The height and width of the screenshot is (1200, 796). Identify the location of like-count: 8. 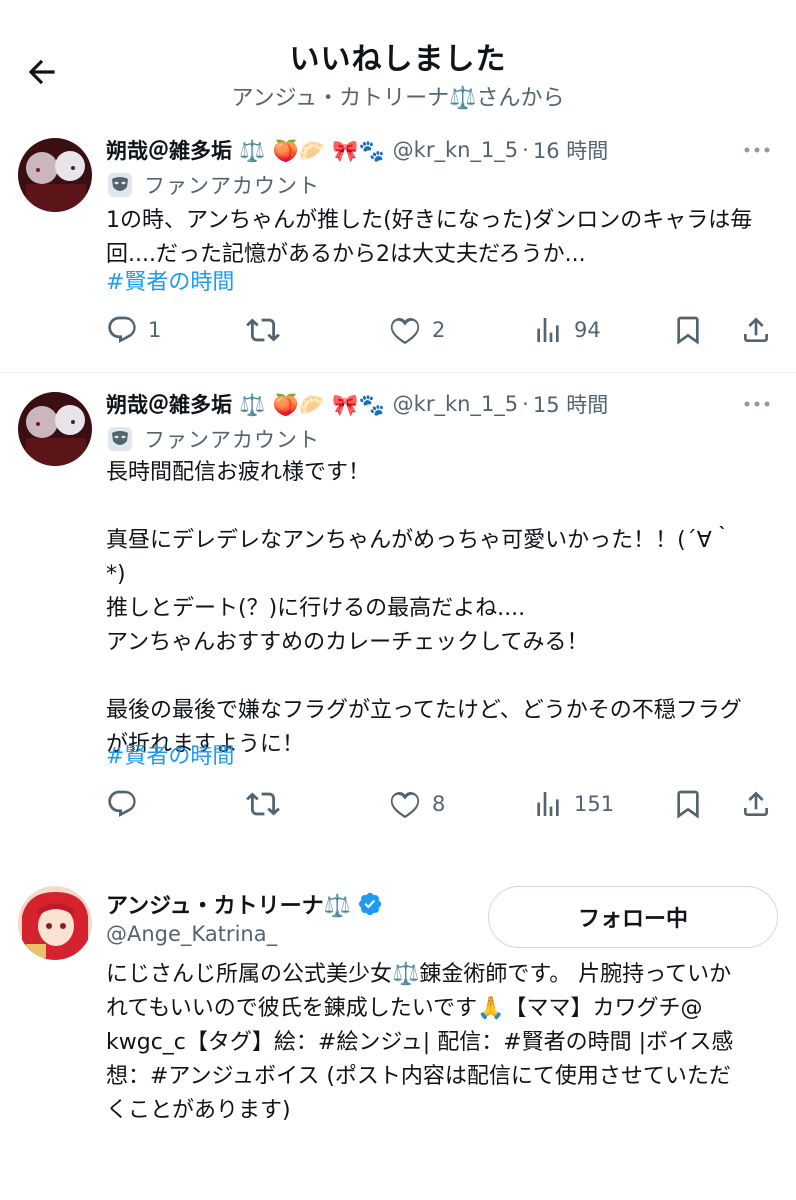
(439, 804).